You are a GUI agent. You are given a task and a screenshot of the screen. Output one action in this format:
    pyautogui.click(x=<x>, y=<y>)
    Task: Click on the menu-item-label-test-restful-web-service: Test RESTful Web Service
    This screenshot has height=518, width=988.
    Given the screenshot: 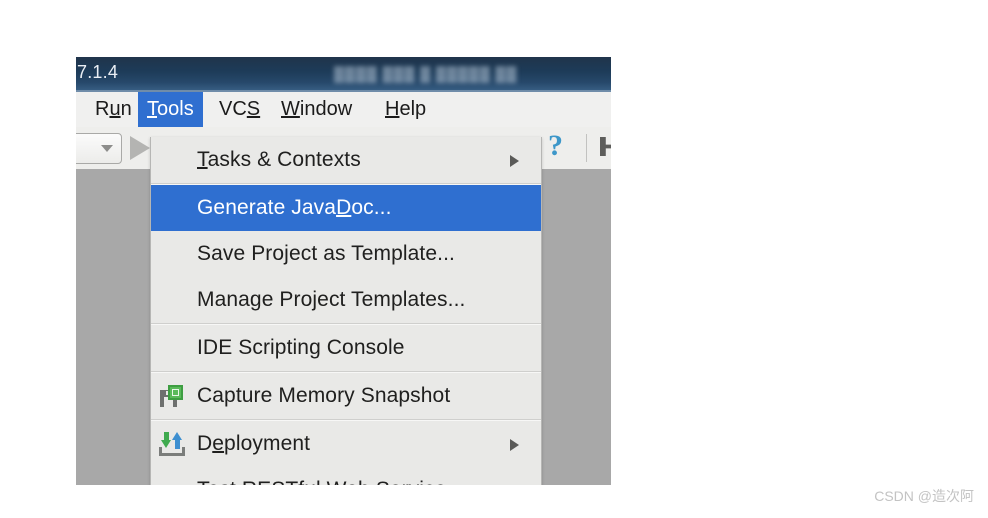 What is the action you would take?
    pyautogui.click(x=321, y=481)
    